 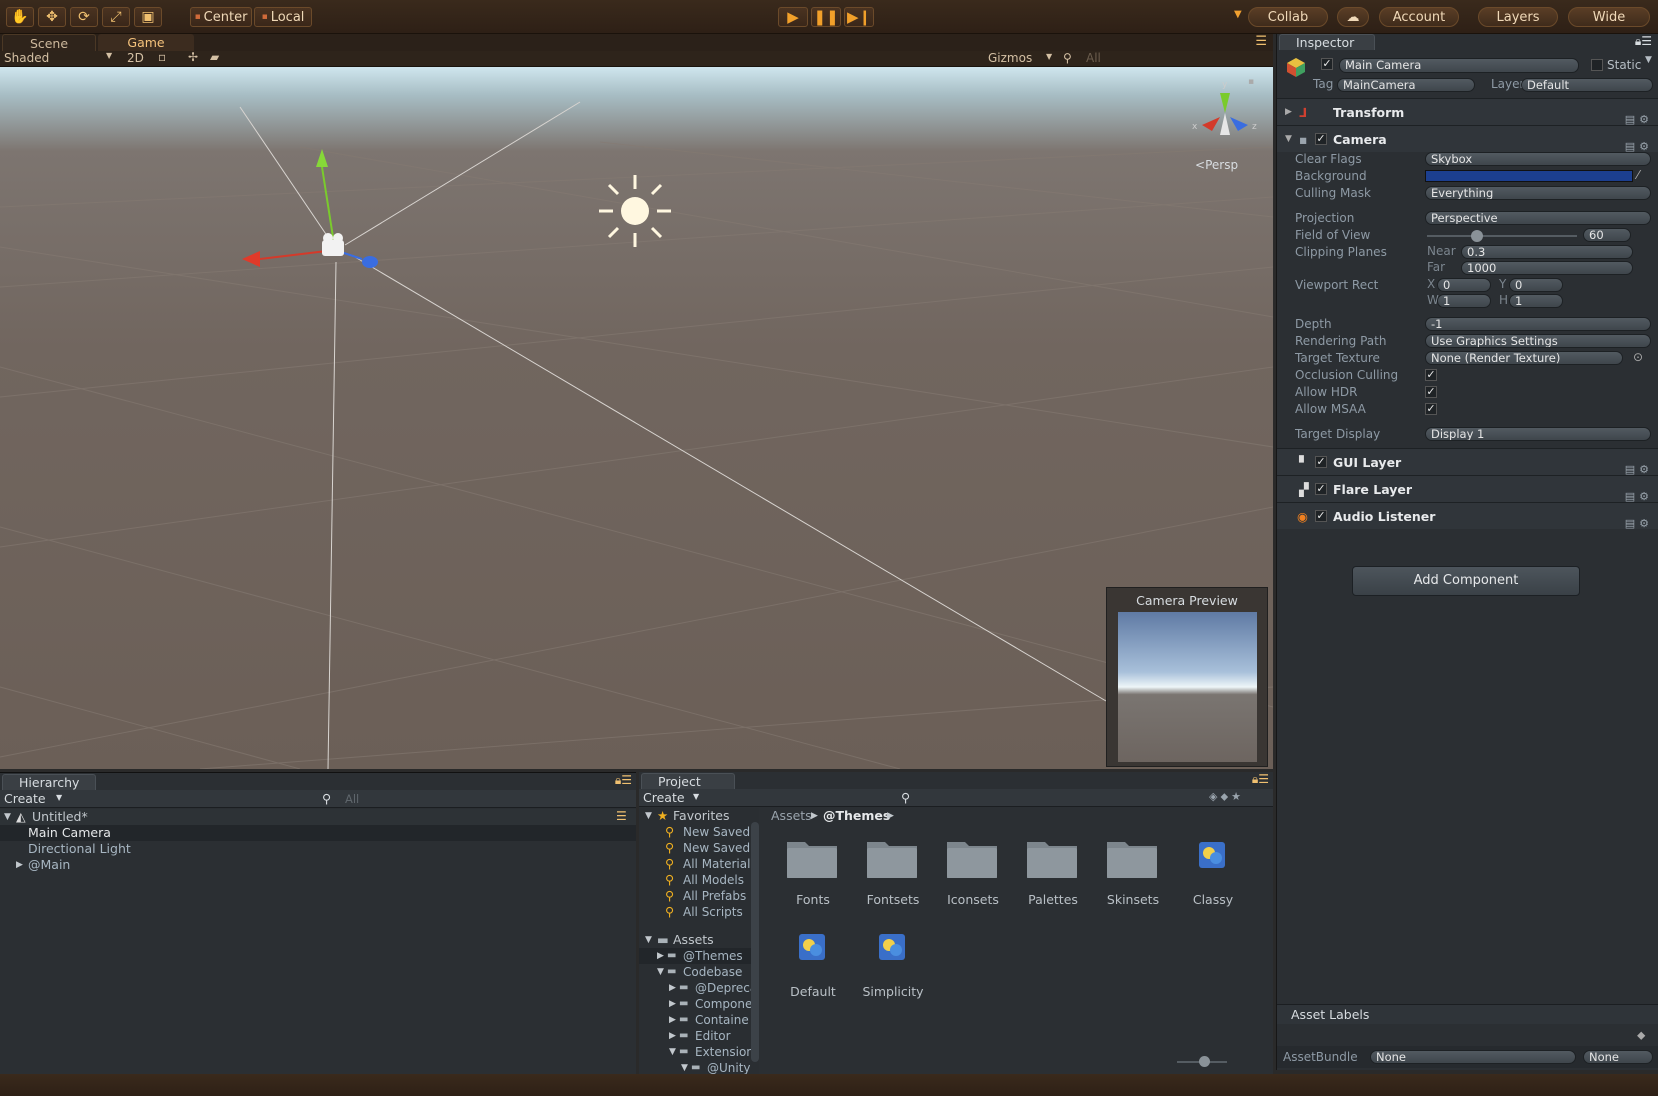 What do you see at coordinates (1260, 779) in the screenshot?
I see `project-lock-menu-icon: 🔒︎☰` at bounding box center [1260, 779].